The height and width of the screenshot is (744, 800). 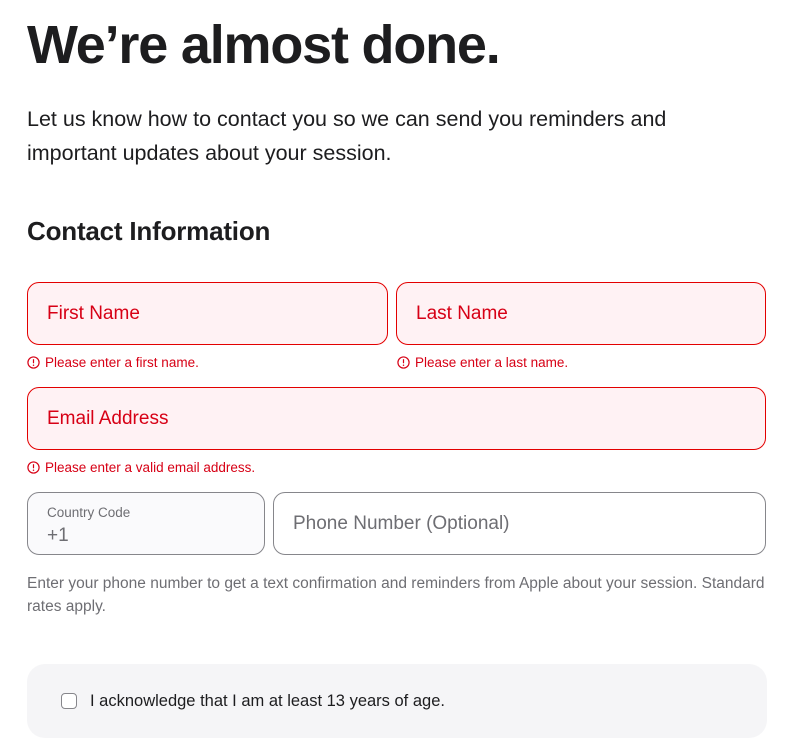 What do you see at coordinates (519, 523) in the screenshot?
I see `phone-number-field: Phone Number (Optional)` at bounding box center [519, 523].